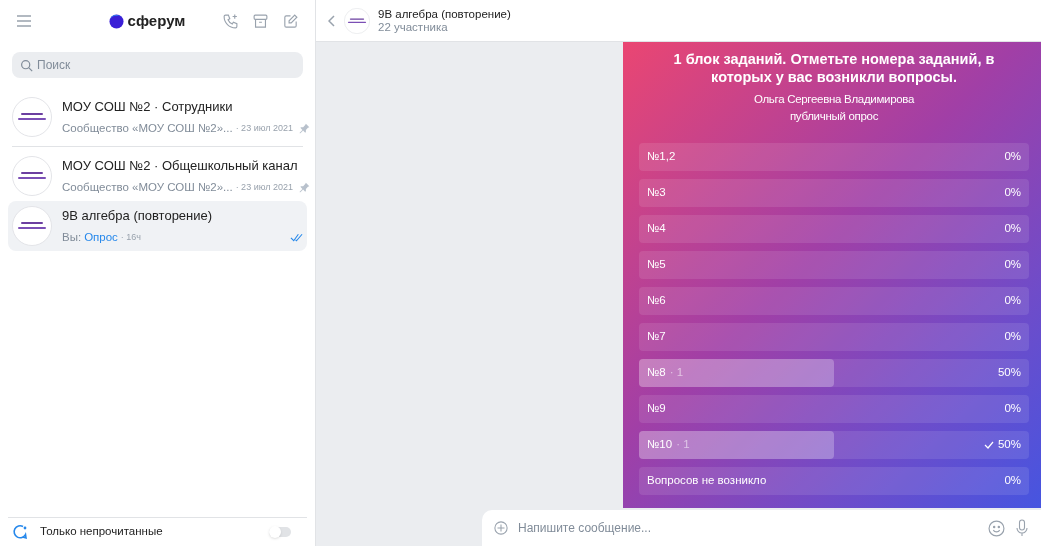  I want to click on option-label: №8, so click(656, 372).